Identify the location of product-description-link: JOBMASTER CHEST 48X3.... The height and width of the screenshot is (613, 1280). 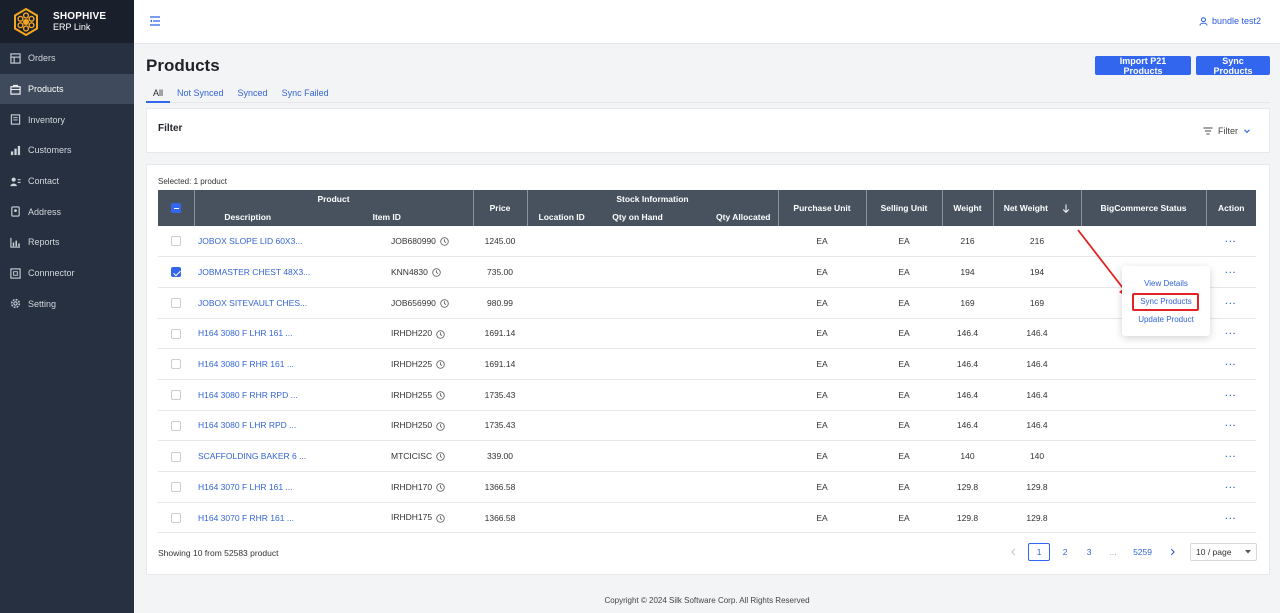
(252, 272).